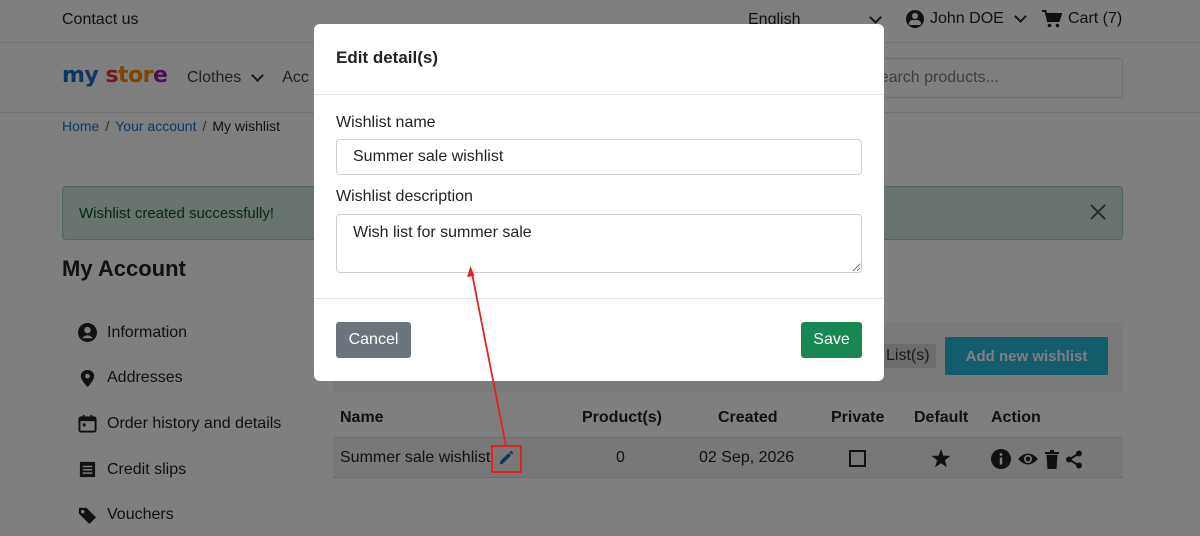 This screenshot has height=536, width=1200. What do you see at coordinates (506, 459) in the screenshot?
I see `annotation-highlight-box` at bounding box center [506, 459].